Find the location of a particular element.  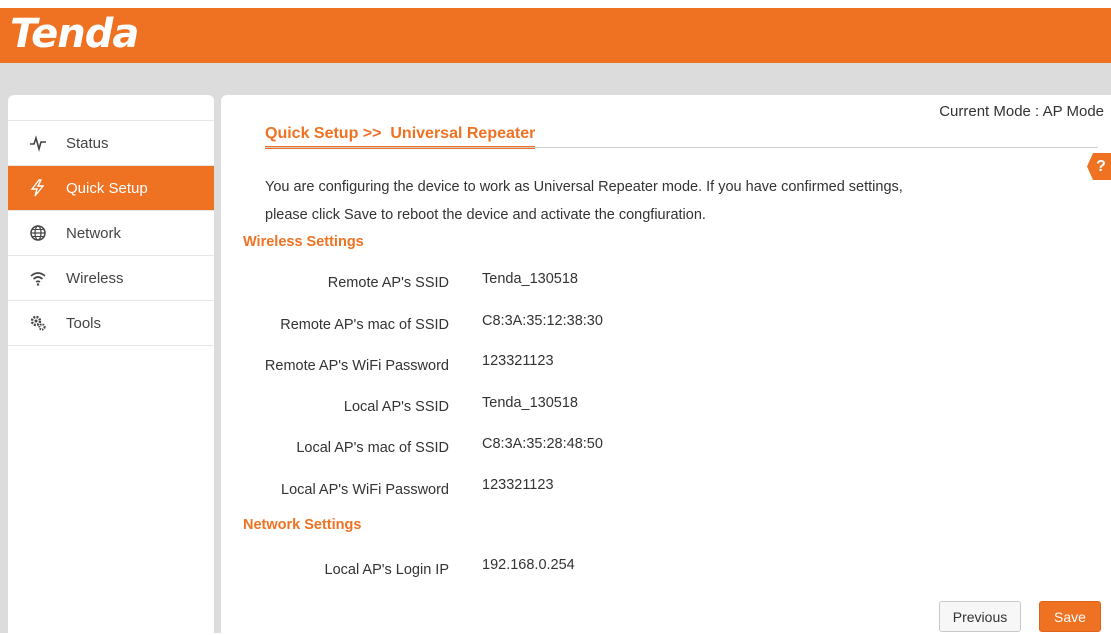

sidebar-item-quick-setup: Quick Setup is located at coordinates (111, 187).